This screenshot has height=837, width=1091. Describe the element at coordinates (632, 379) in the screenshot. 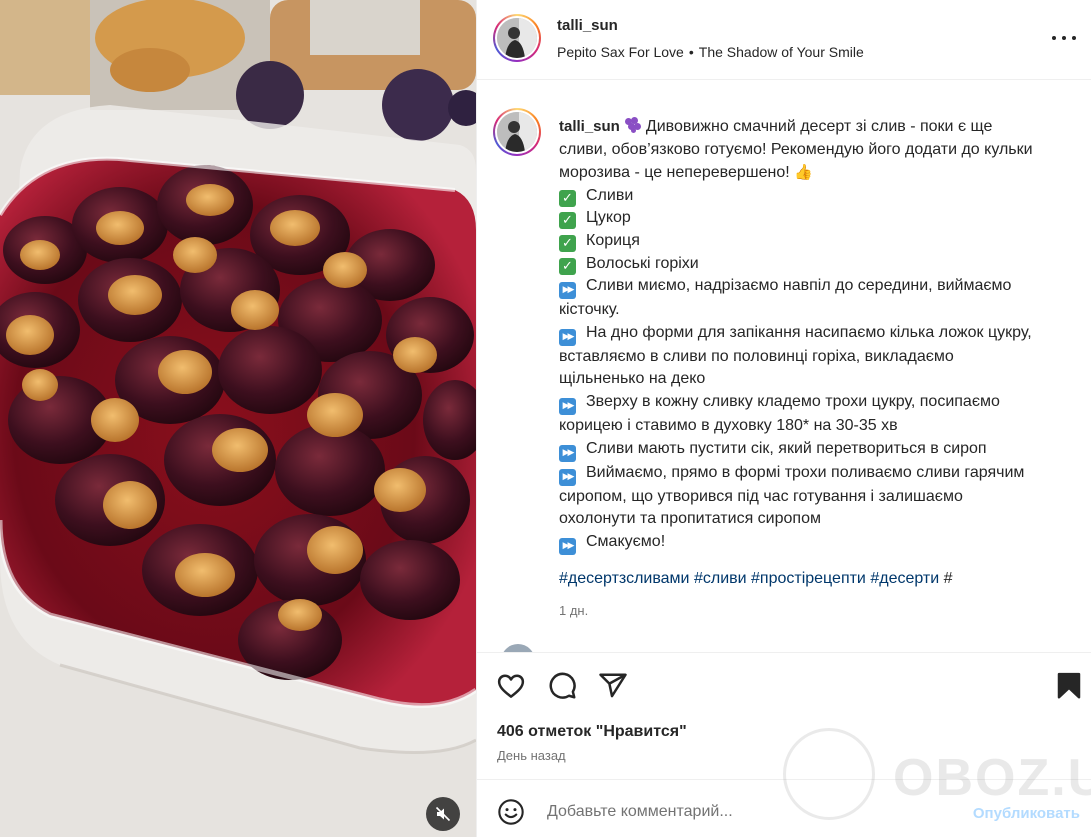

I see `step-item-continued: щільненько на деко` at that location.